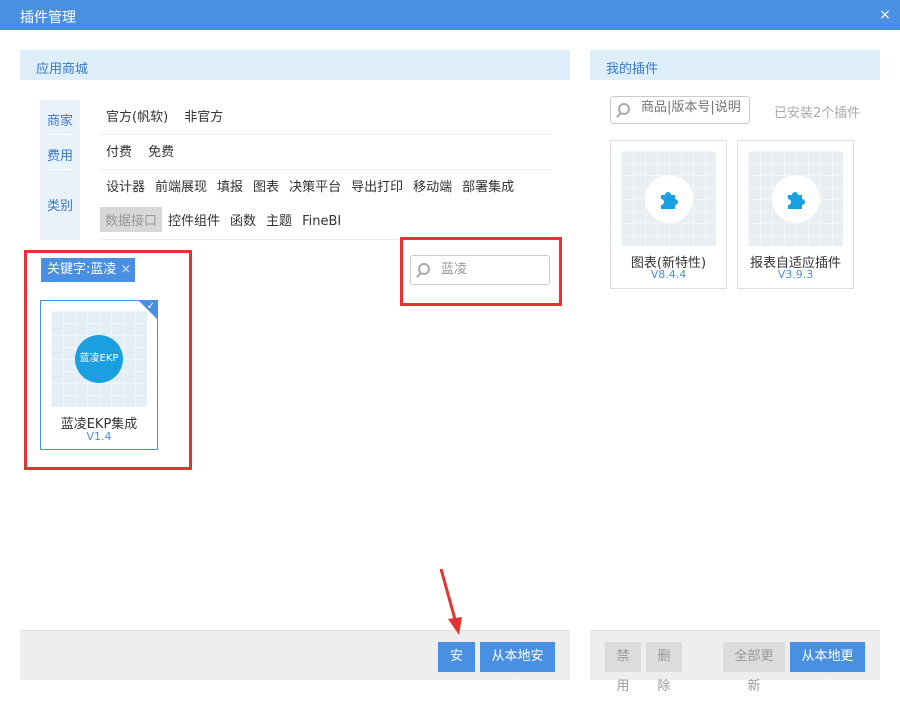 The height and width of the screenshot is (702, 900). What do you see at coordinates (131, 219) in the screenshot?
I see `filter-option-category-selected: 数据接口` at bounding box center [131, 219].